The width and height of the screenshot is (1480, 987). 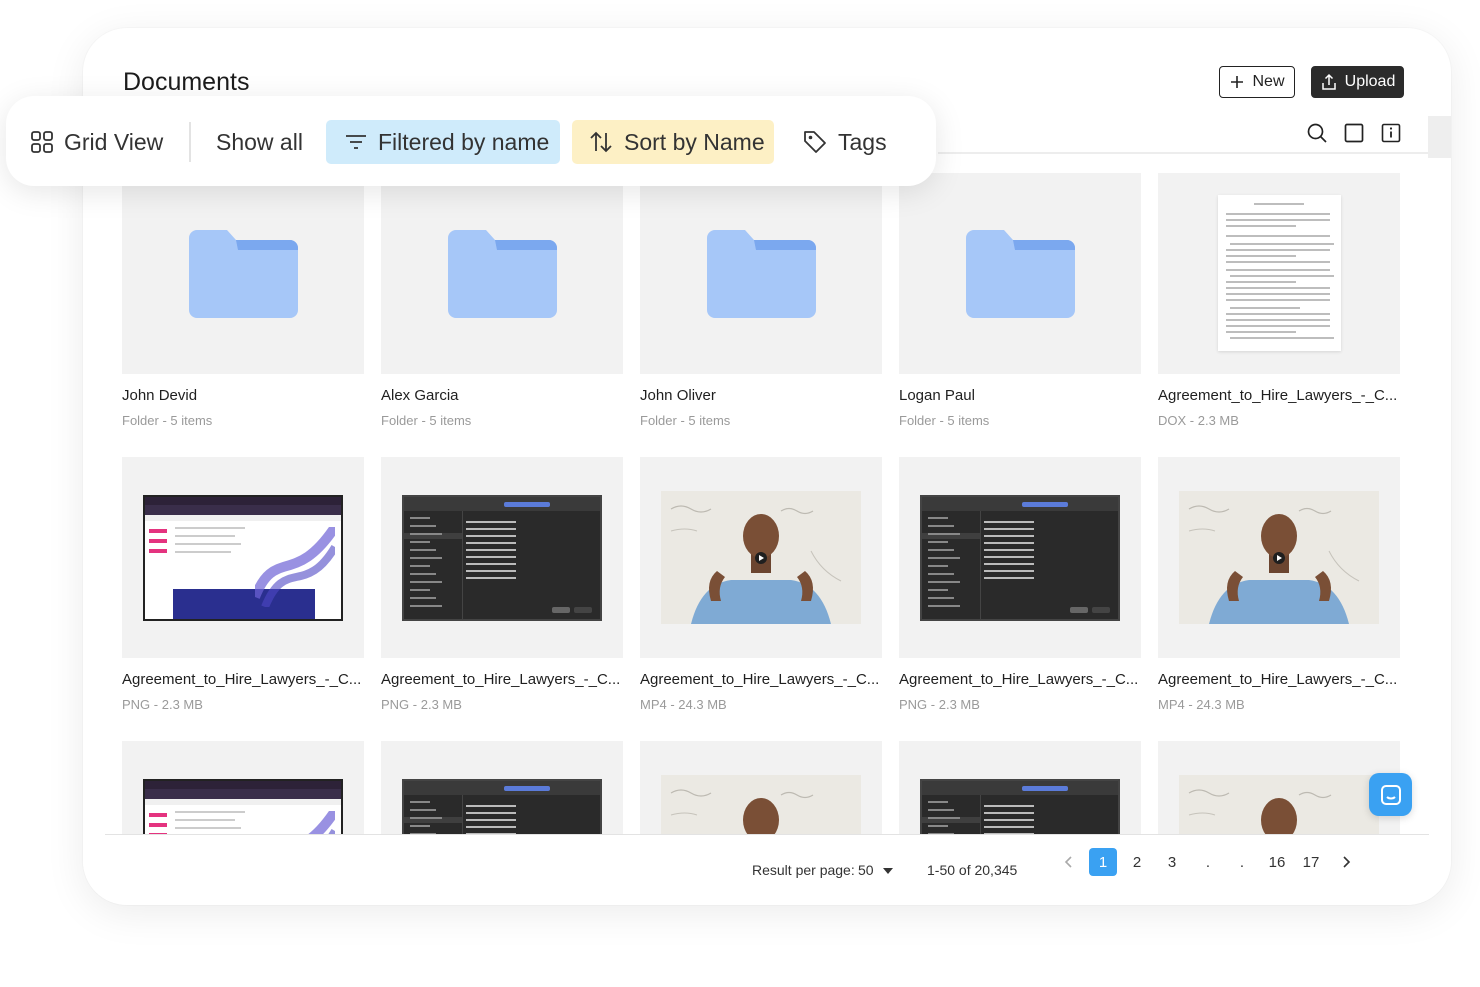 What do you see at coordinates (420, 395) in the screenshot?
I see `tile-name: Alex Garcia` at bounding box center [420, 395].